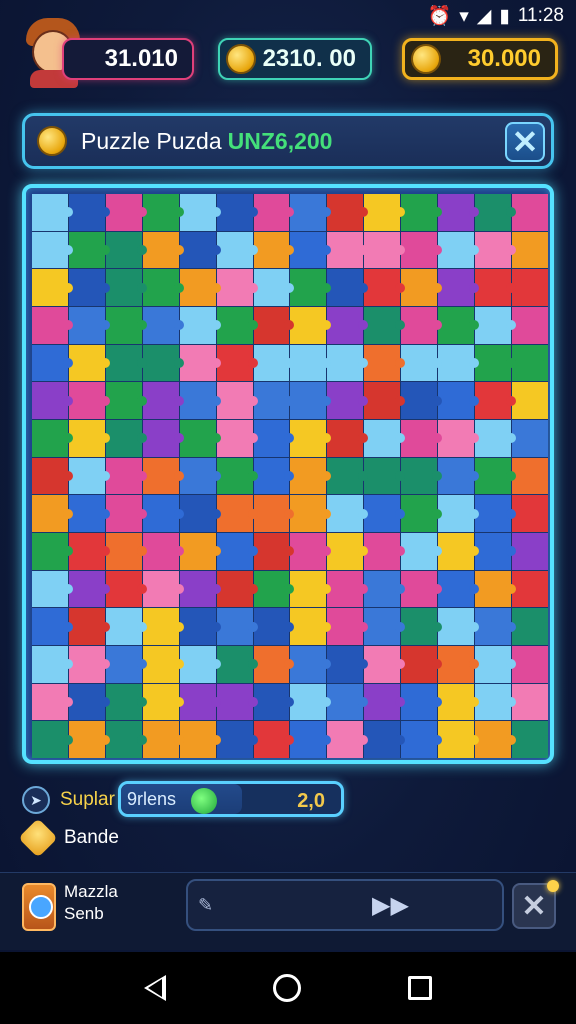 The image size is (576, 1024). What do you see at coordinates (525, 142) in the screenshot?
I see `close-button: ✕` at bounding box center [525, 142].